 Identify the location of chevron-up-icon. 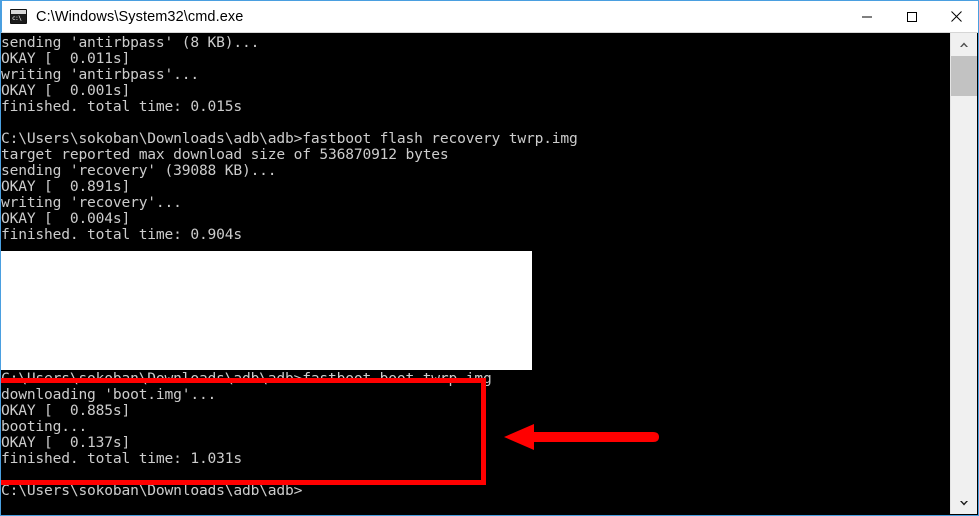
(964, 44).